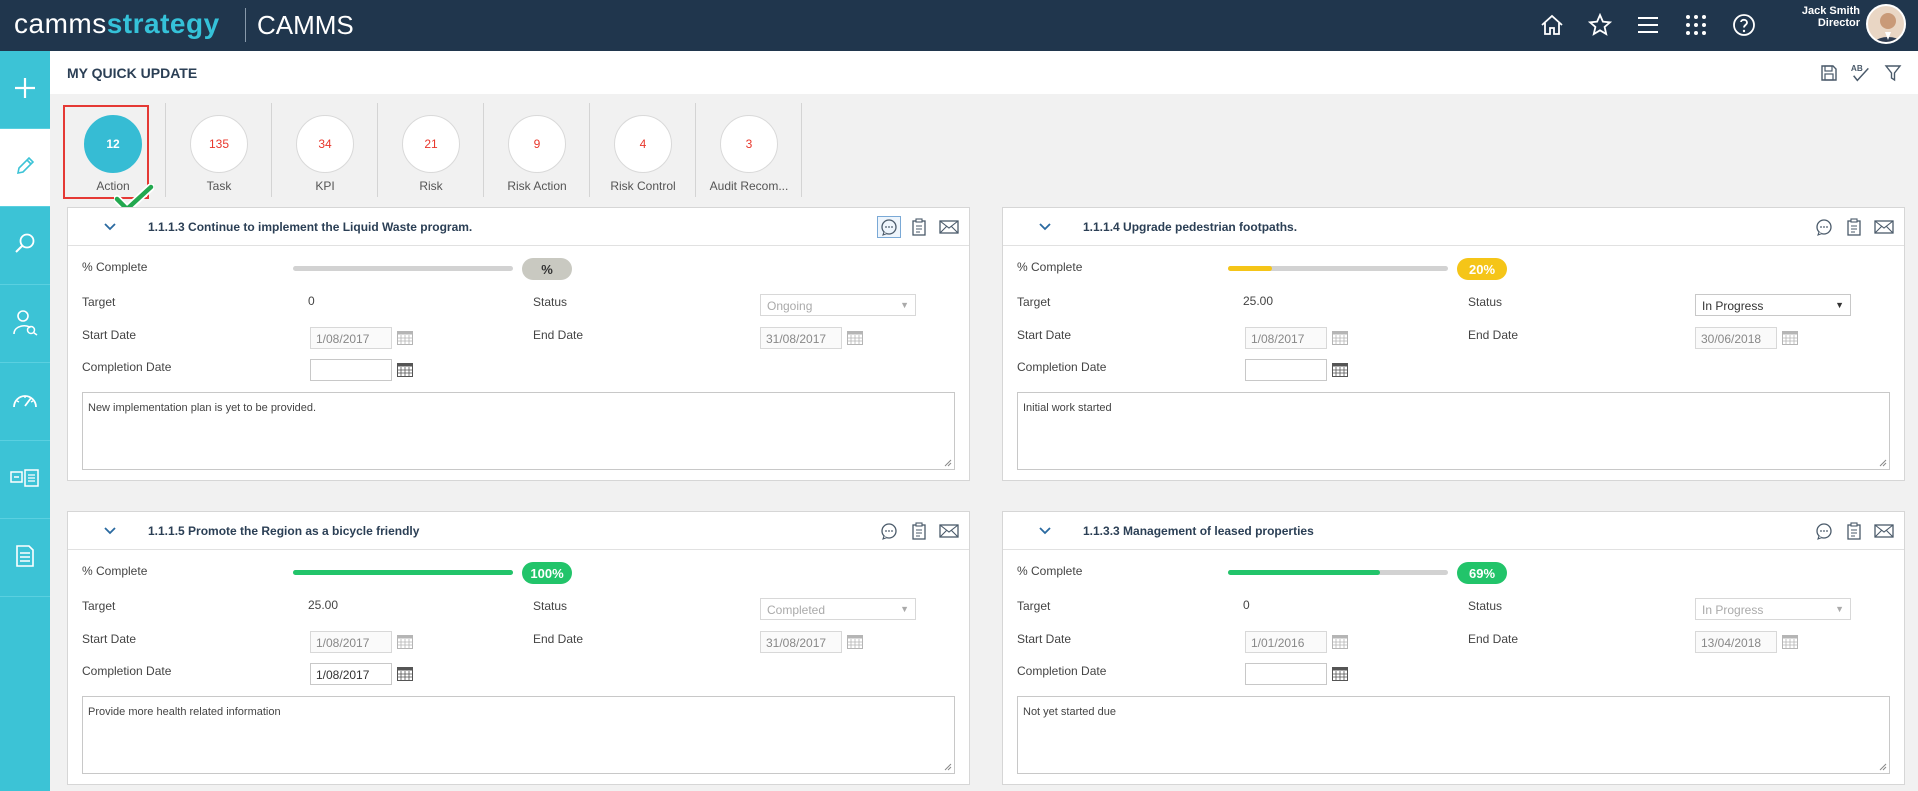  I want to click on header-tools: AB, so click(1861, 73).